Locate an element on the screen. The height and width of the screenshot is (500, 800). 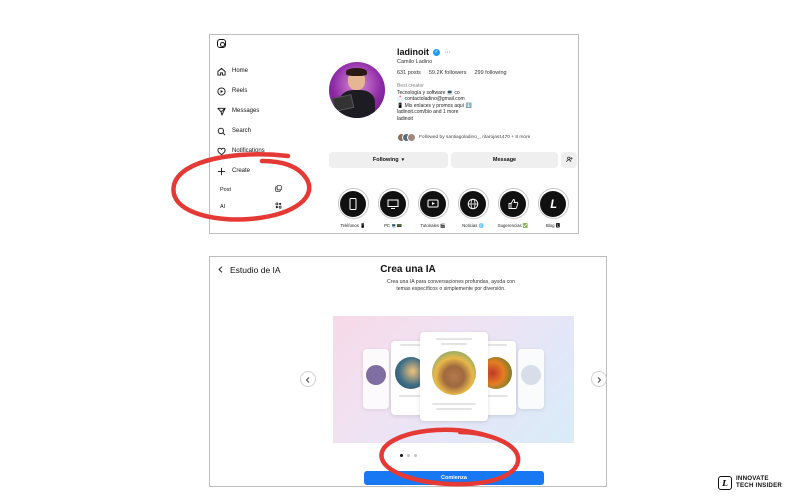
nav-search-label: Search is located at coordinates (242, 131).